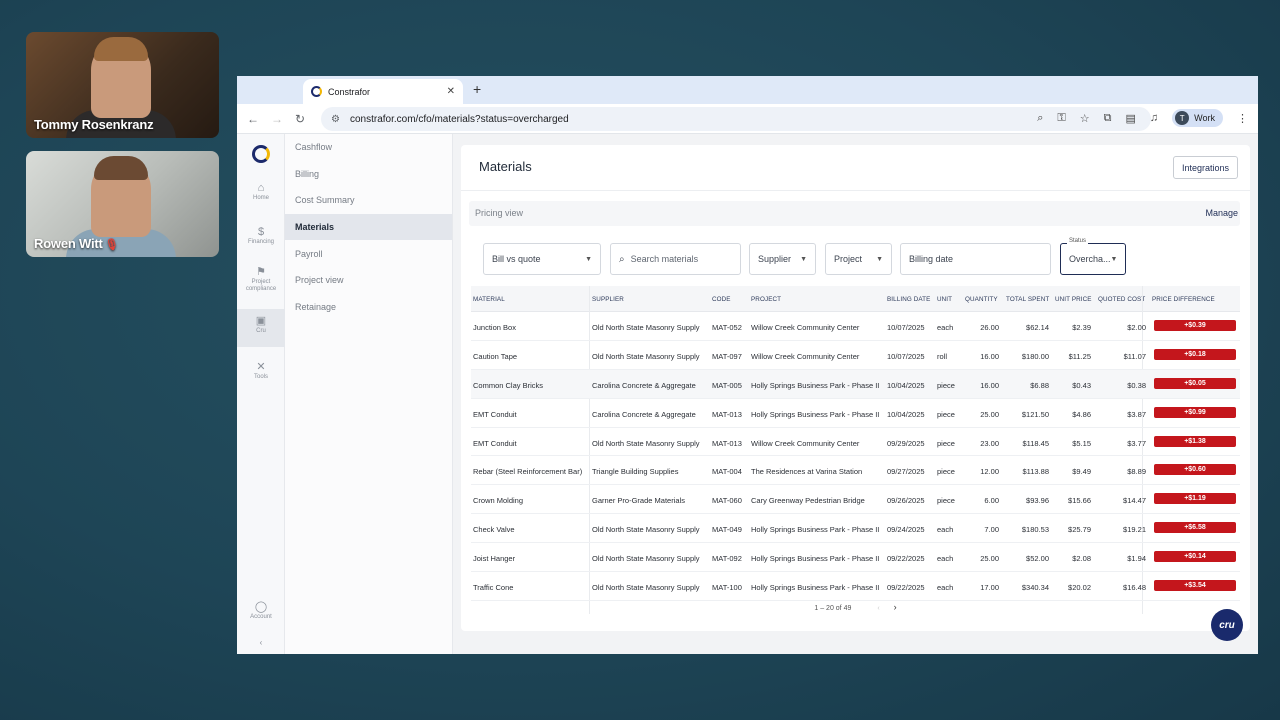 The width and height of the screenshot is (1280, 720). Describe the element at coordinates (1154, 118) in the screenshot. I see `media-control-icon: ♫` at that location.